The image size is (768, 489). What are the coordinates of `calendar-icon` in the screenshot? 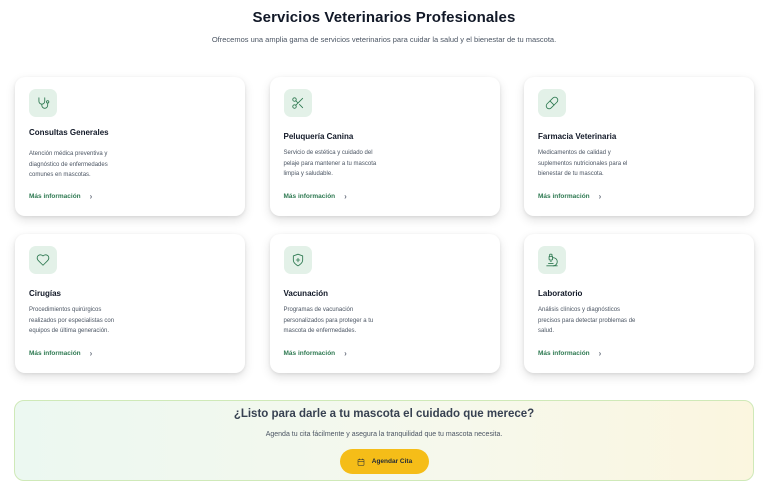 It's located at (361, 462).